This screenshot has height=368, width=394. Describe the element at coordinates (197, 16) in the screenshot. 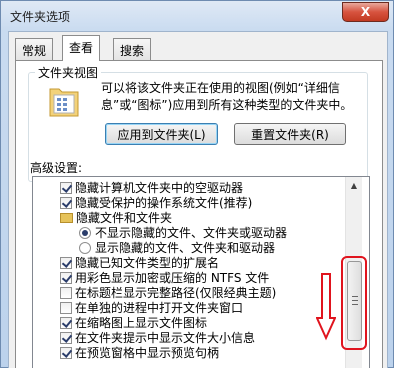

I see `title-bar: 文件夹选项 X` at that location.